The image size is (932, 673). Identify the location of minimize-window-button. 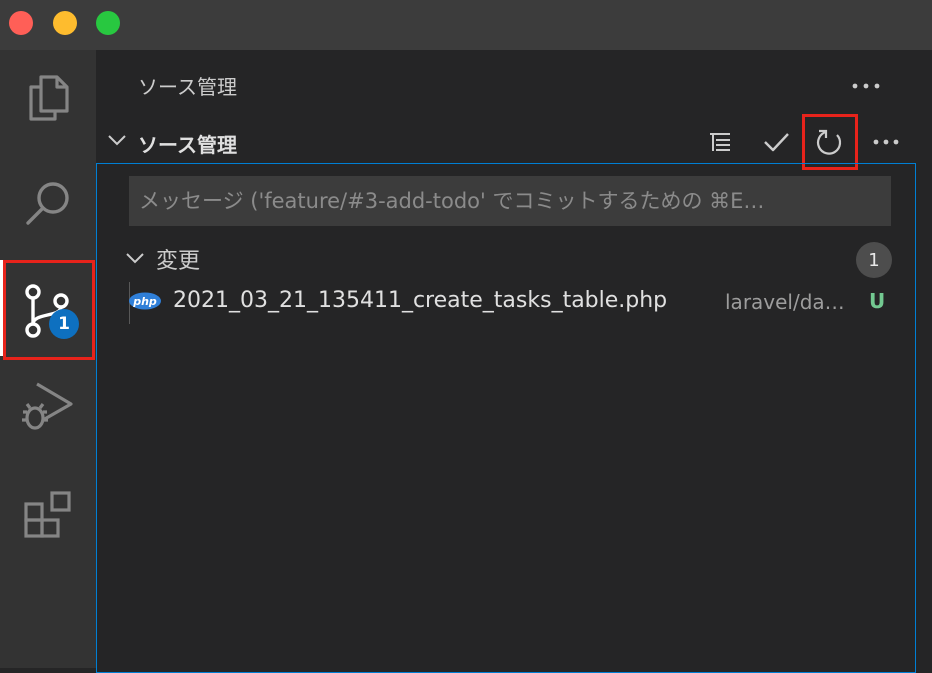
(65, 23).